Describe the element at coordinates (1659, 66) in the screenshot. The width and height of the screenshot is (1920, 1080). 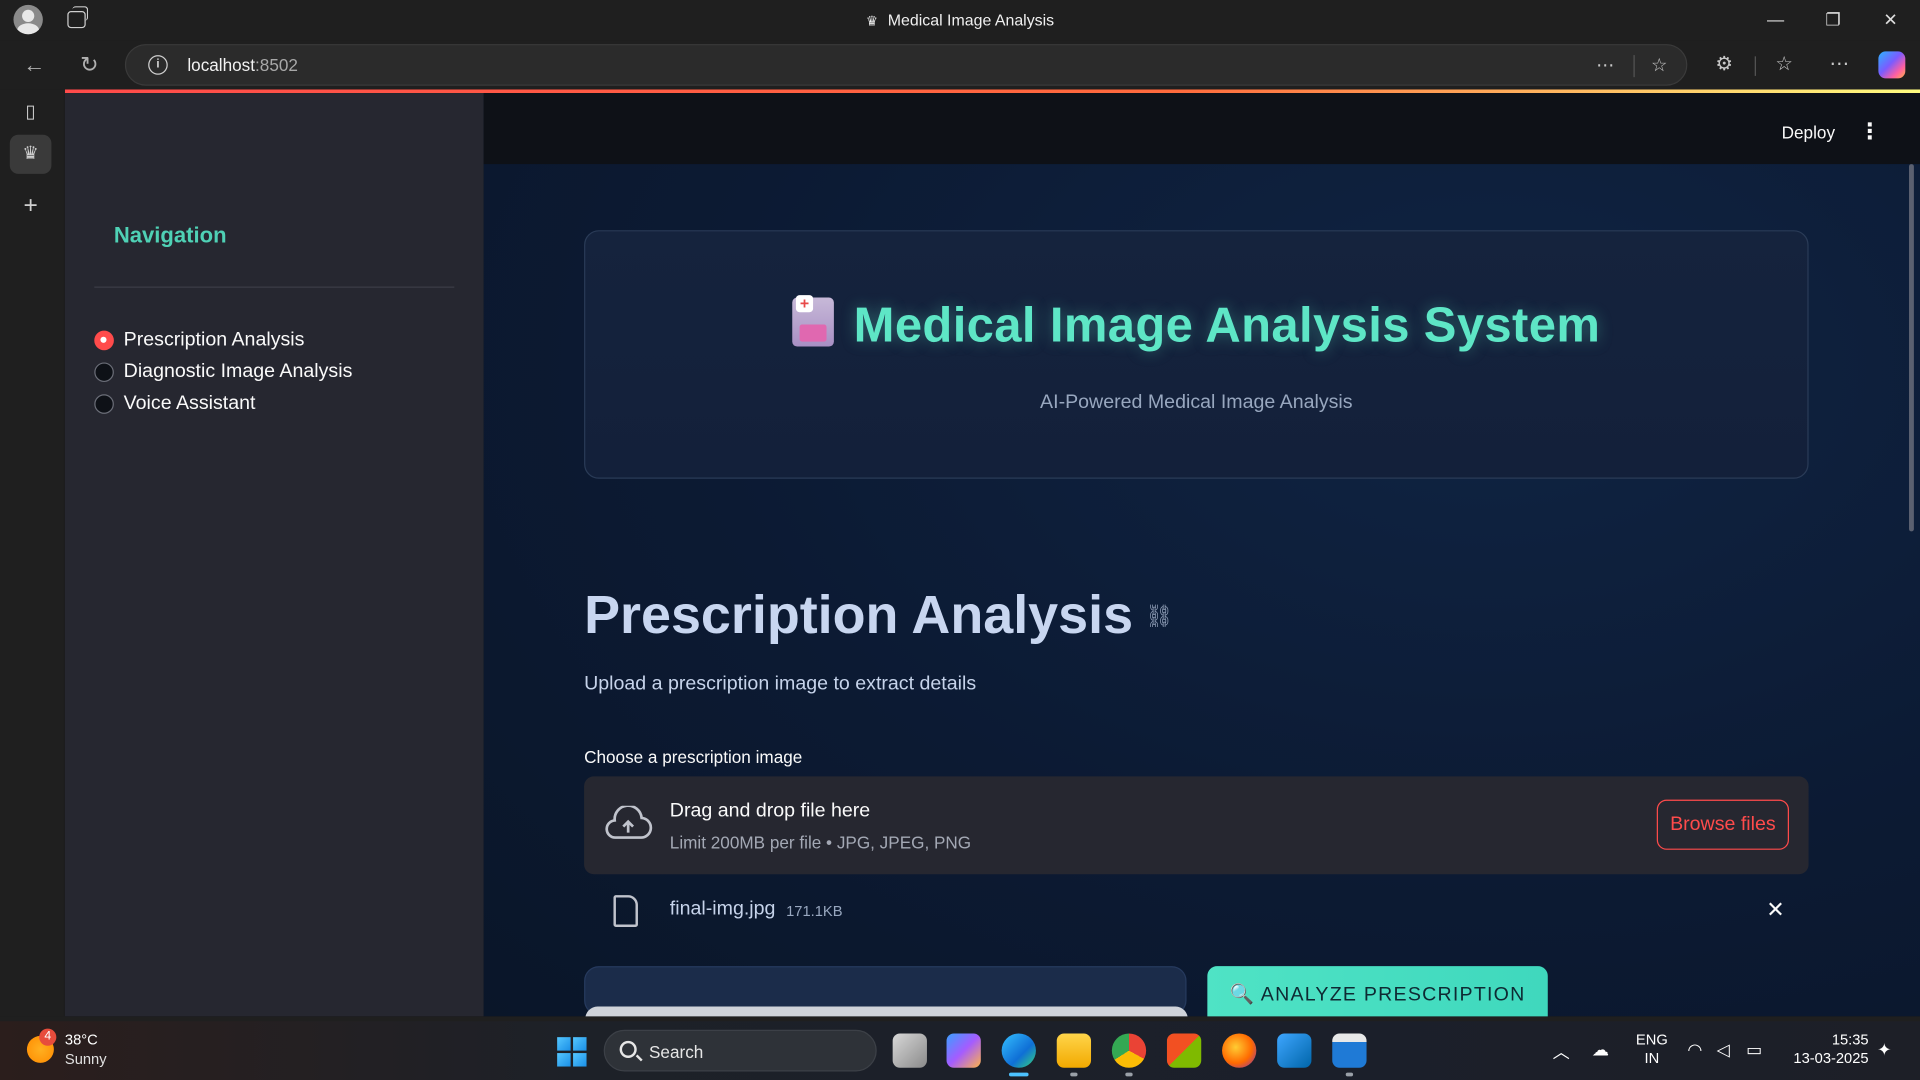
I see `favorite-star-icon: ☆` at that location.